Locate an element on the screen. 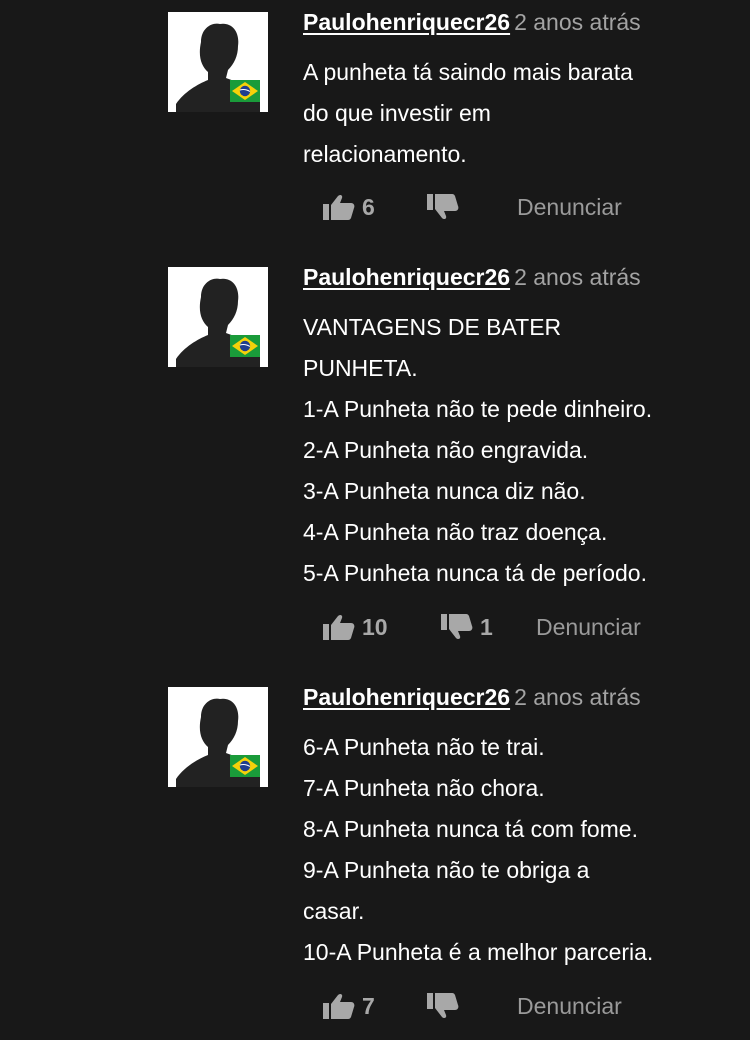 The width and height of the screenshot is (750, 1040). comment-line: 10-A Punheta é a melhor parceria. is located at coordinates (478, 952).